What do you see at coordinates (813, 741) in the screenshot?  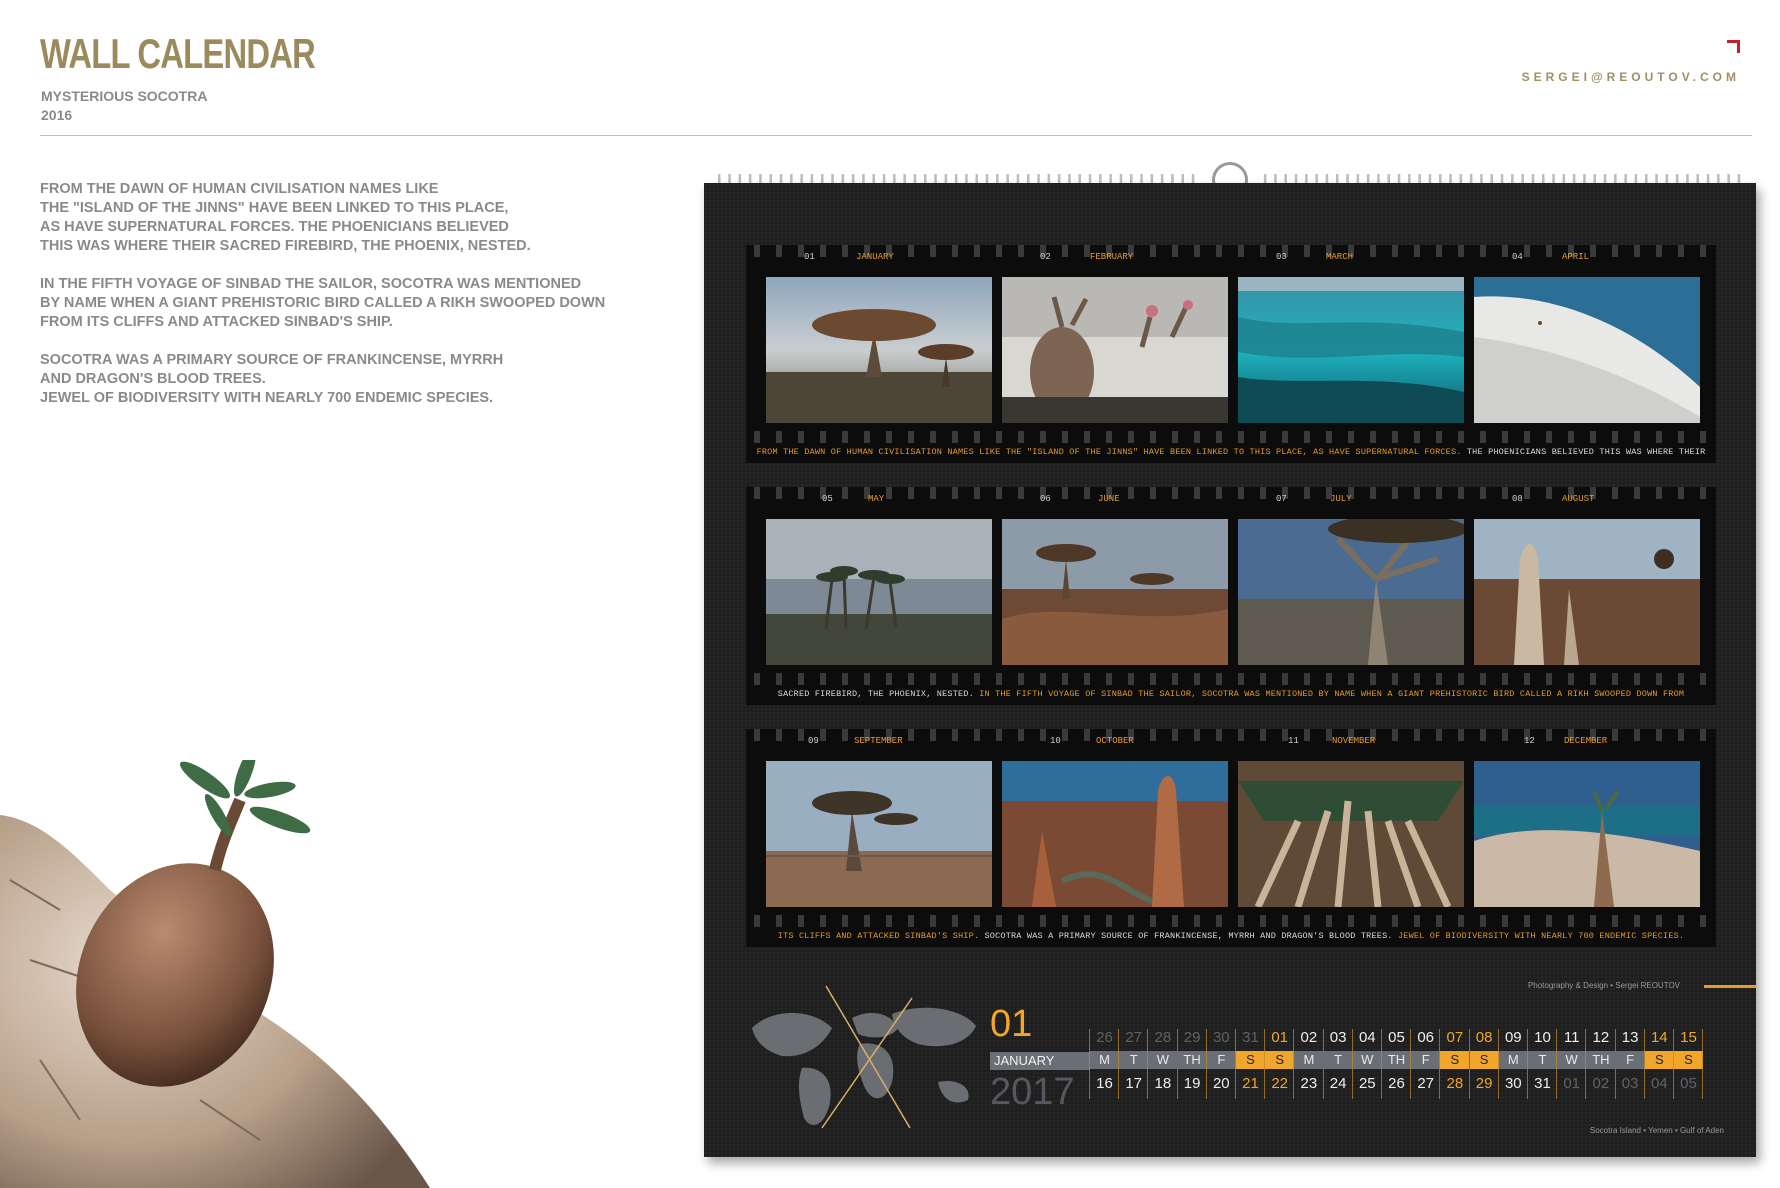 I see `month-number: 09` at bounding box center [813, 741].